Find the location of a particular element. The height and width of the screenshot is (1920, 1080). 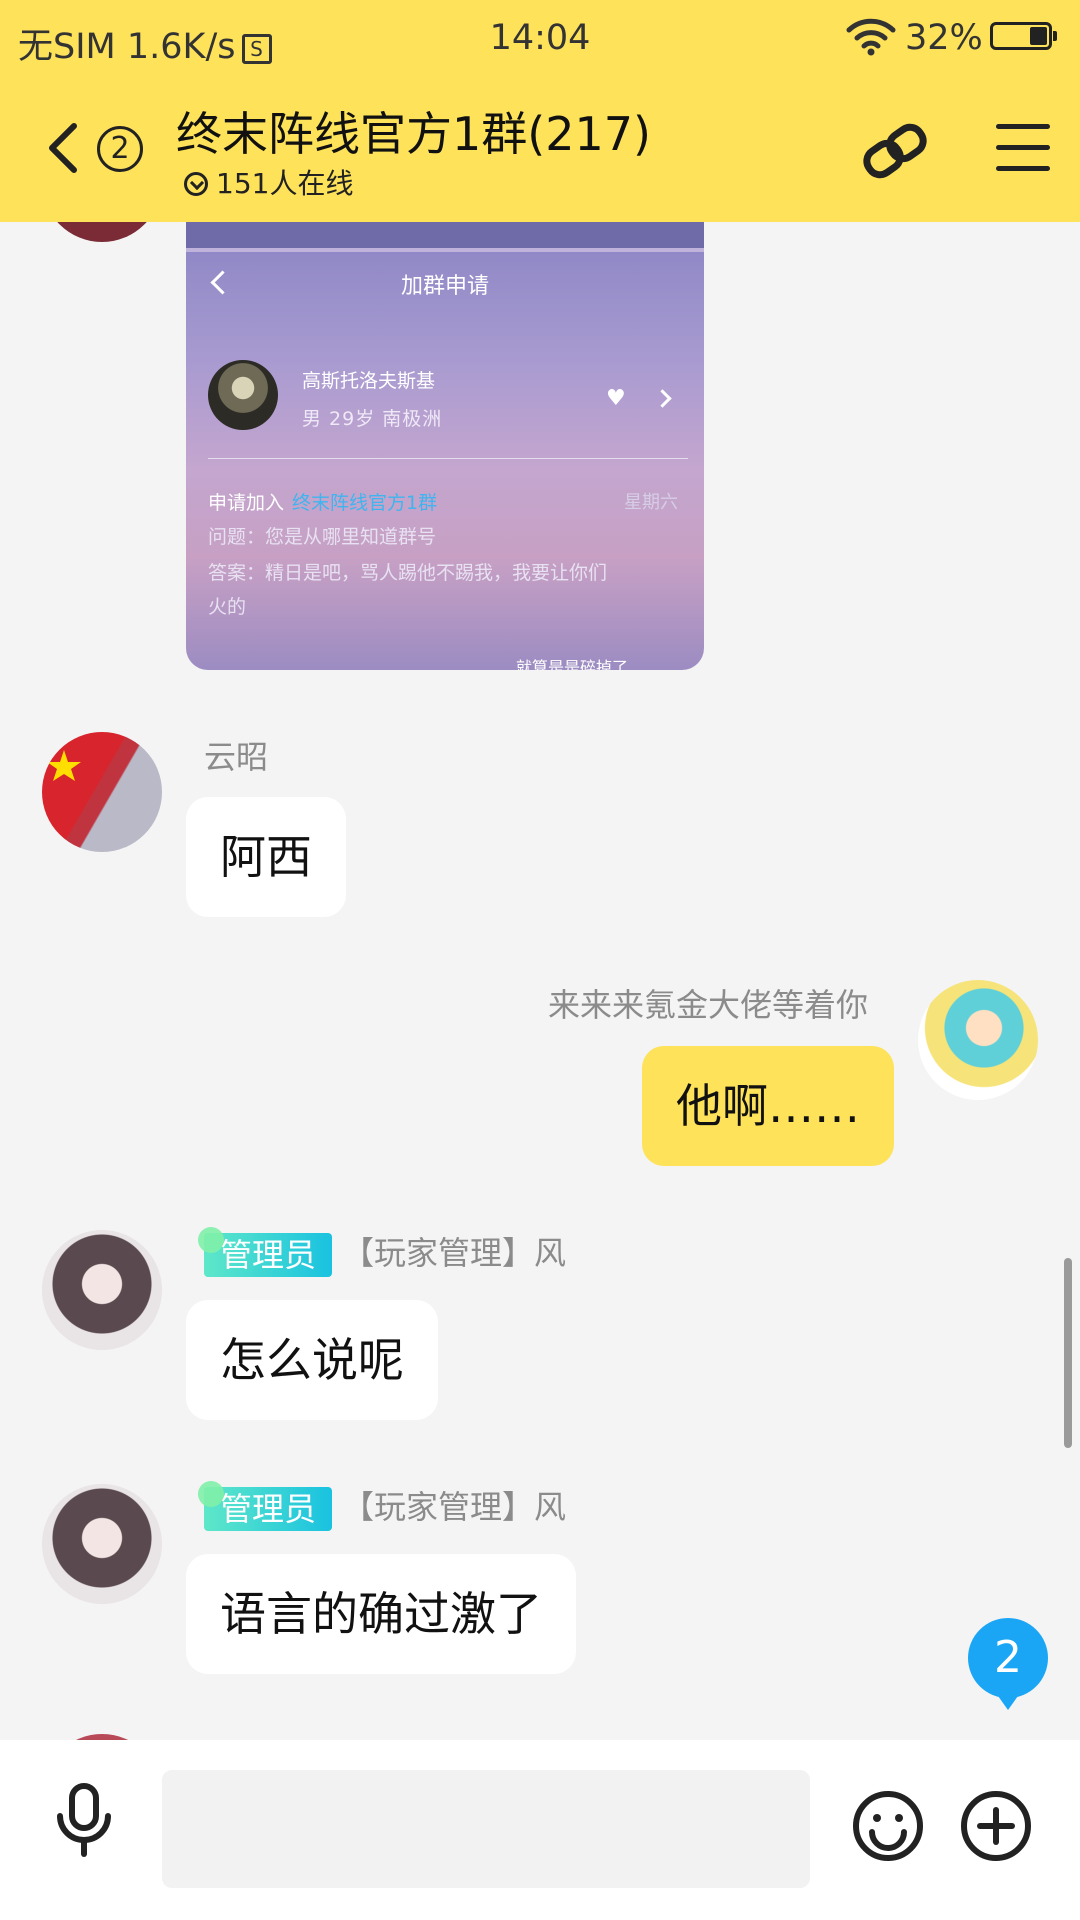

message-bubble: 怎么说呢 is located at coordinates (312, 1360).